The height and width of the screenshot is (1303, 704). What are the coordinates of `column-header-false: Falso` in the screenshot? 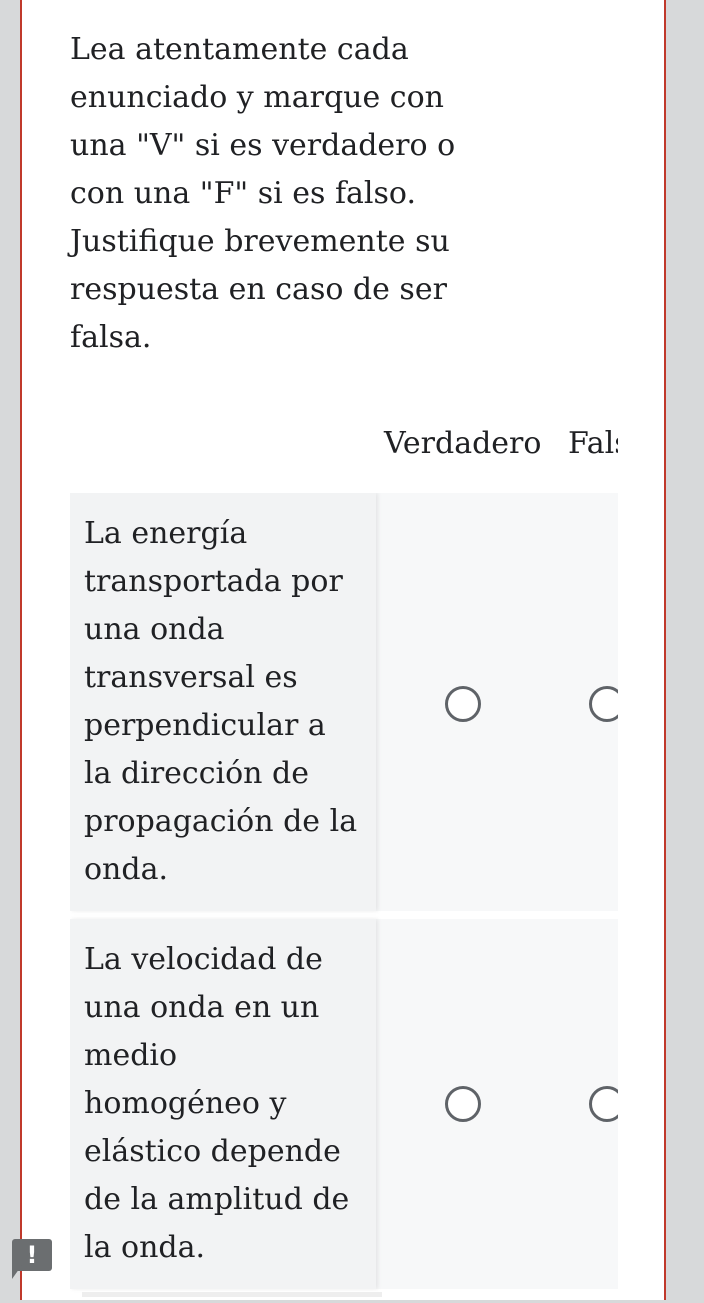 It's located at (593, 443).